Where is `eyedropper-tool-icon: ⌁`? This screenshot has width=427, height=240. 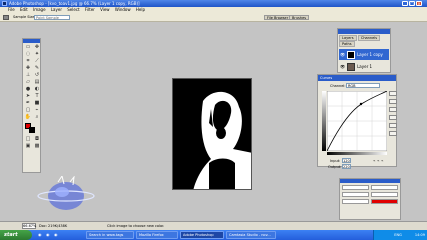 eyedropper-tool-icon: ⌁ is located at coordinates (37, 110).